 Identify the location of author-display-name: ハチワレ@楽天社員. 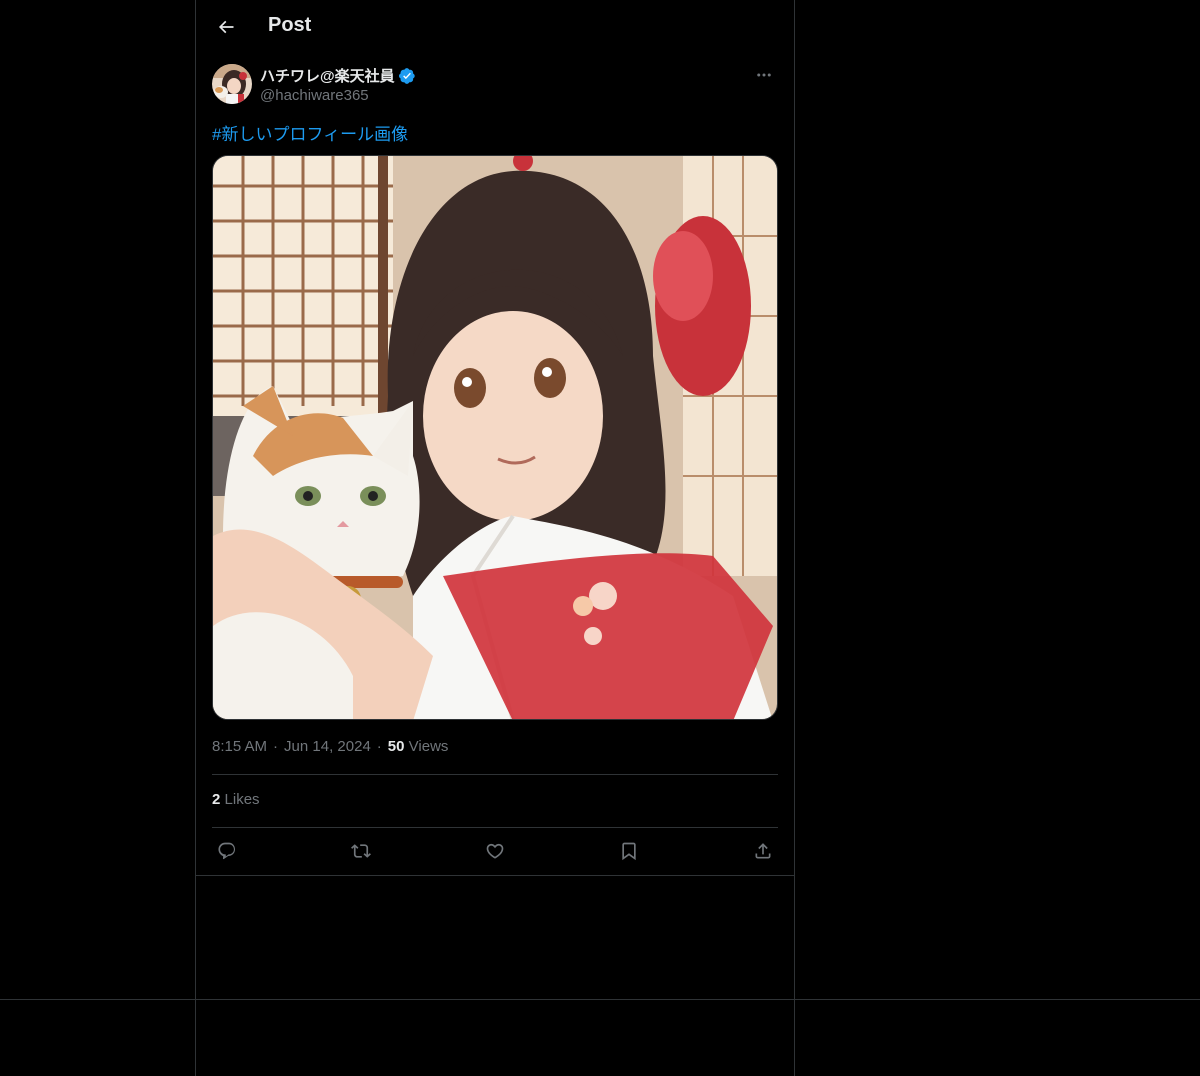
(327, 76).